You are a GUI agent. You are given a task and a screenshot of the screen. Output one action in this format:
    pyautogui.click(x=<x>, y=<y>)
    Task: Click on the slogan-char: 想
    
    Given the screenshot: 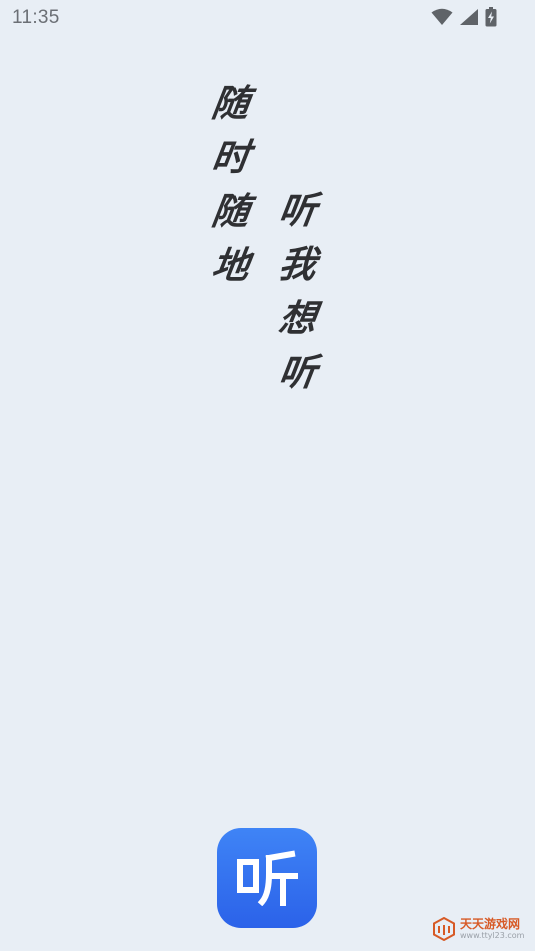 What is the action you would take?
    pyautogui.click(x=298, y=318)
    